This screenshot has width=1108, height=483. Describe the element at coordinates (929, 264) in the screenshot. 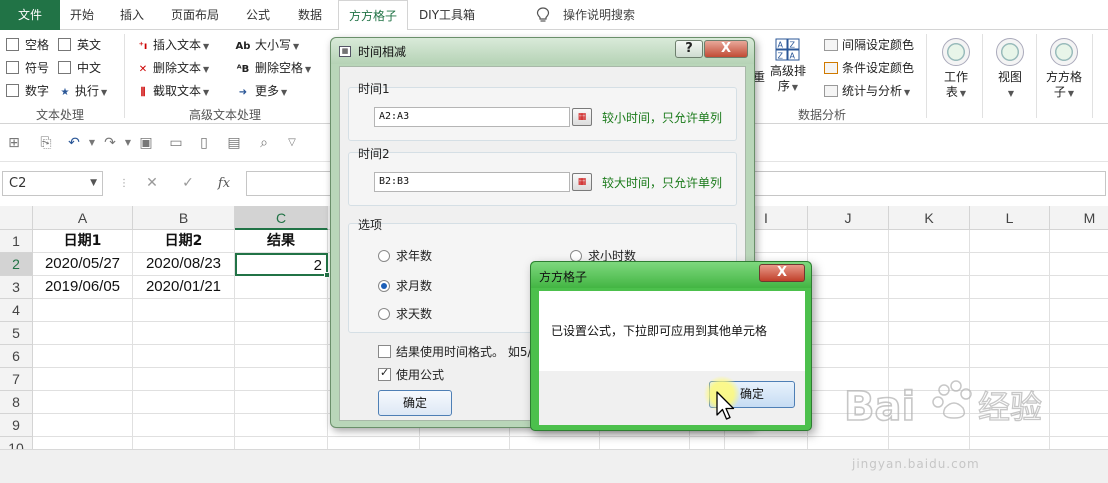

I see `cell-k2` at that location.